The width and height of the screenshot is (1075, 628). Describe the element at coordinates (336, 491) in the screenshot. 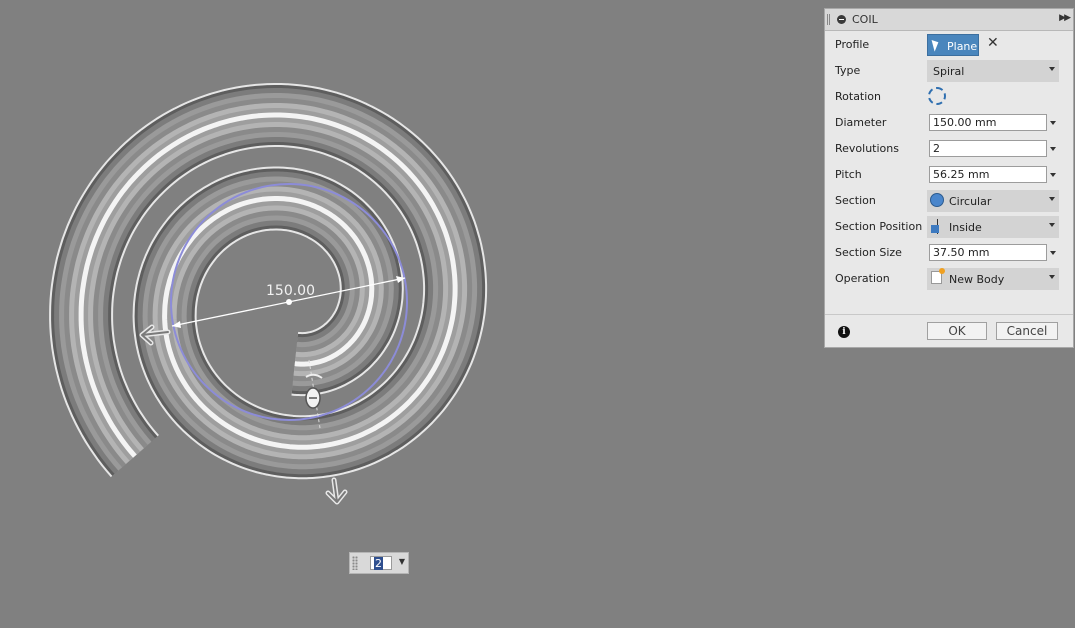

I see `revolutions-drag-arrow` at that location.